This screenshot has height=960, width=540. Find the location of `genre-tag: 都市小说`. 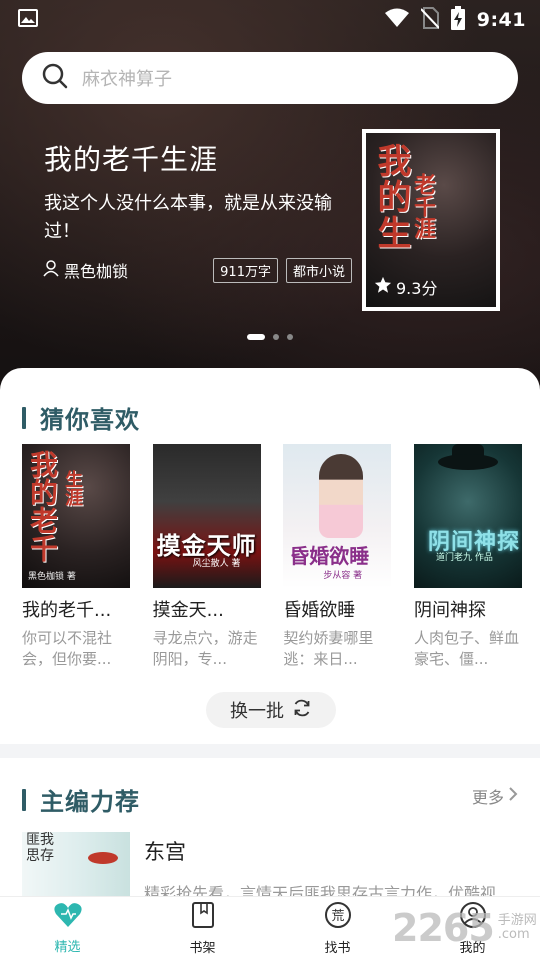

genre-tag: 都市小说 is located at coordinates (318, 270).